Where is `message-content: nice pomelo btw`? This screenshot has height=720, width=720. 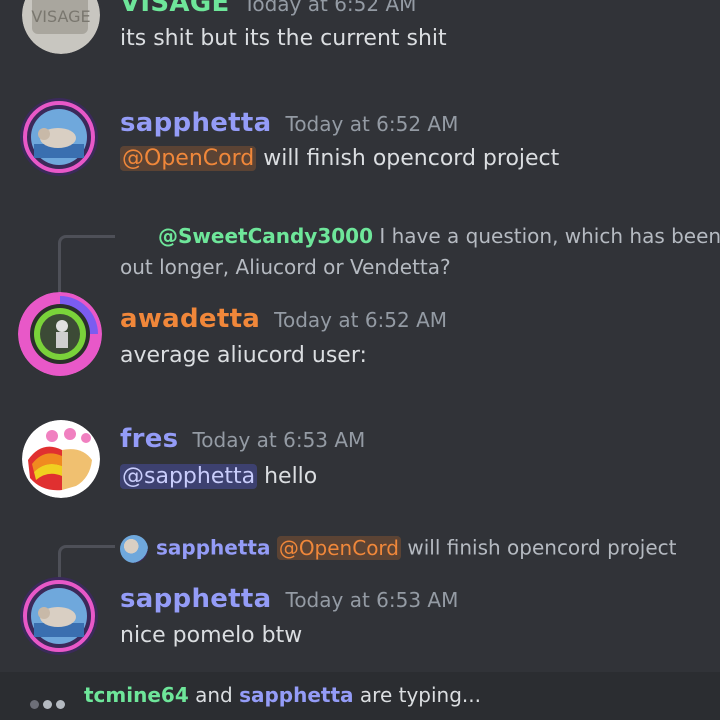 message-content: nice pomelo btw is located at coordinates (211, 635).